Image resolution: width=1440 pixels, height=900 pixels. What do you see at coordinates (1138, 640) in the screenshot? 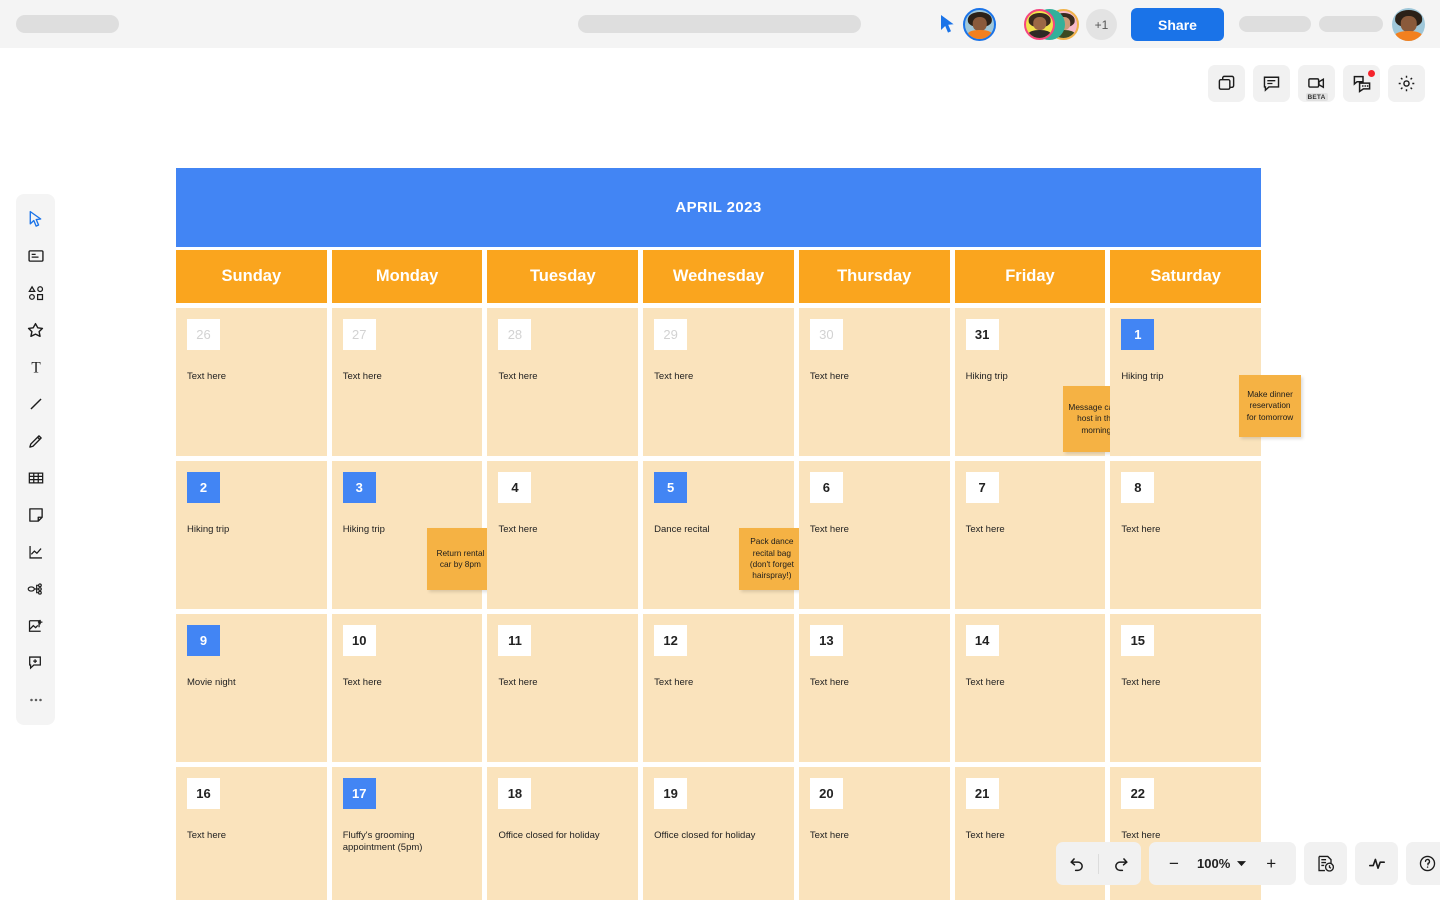
I see `day-number: 15` at bounding box center [1138, 640].